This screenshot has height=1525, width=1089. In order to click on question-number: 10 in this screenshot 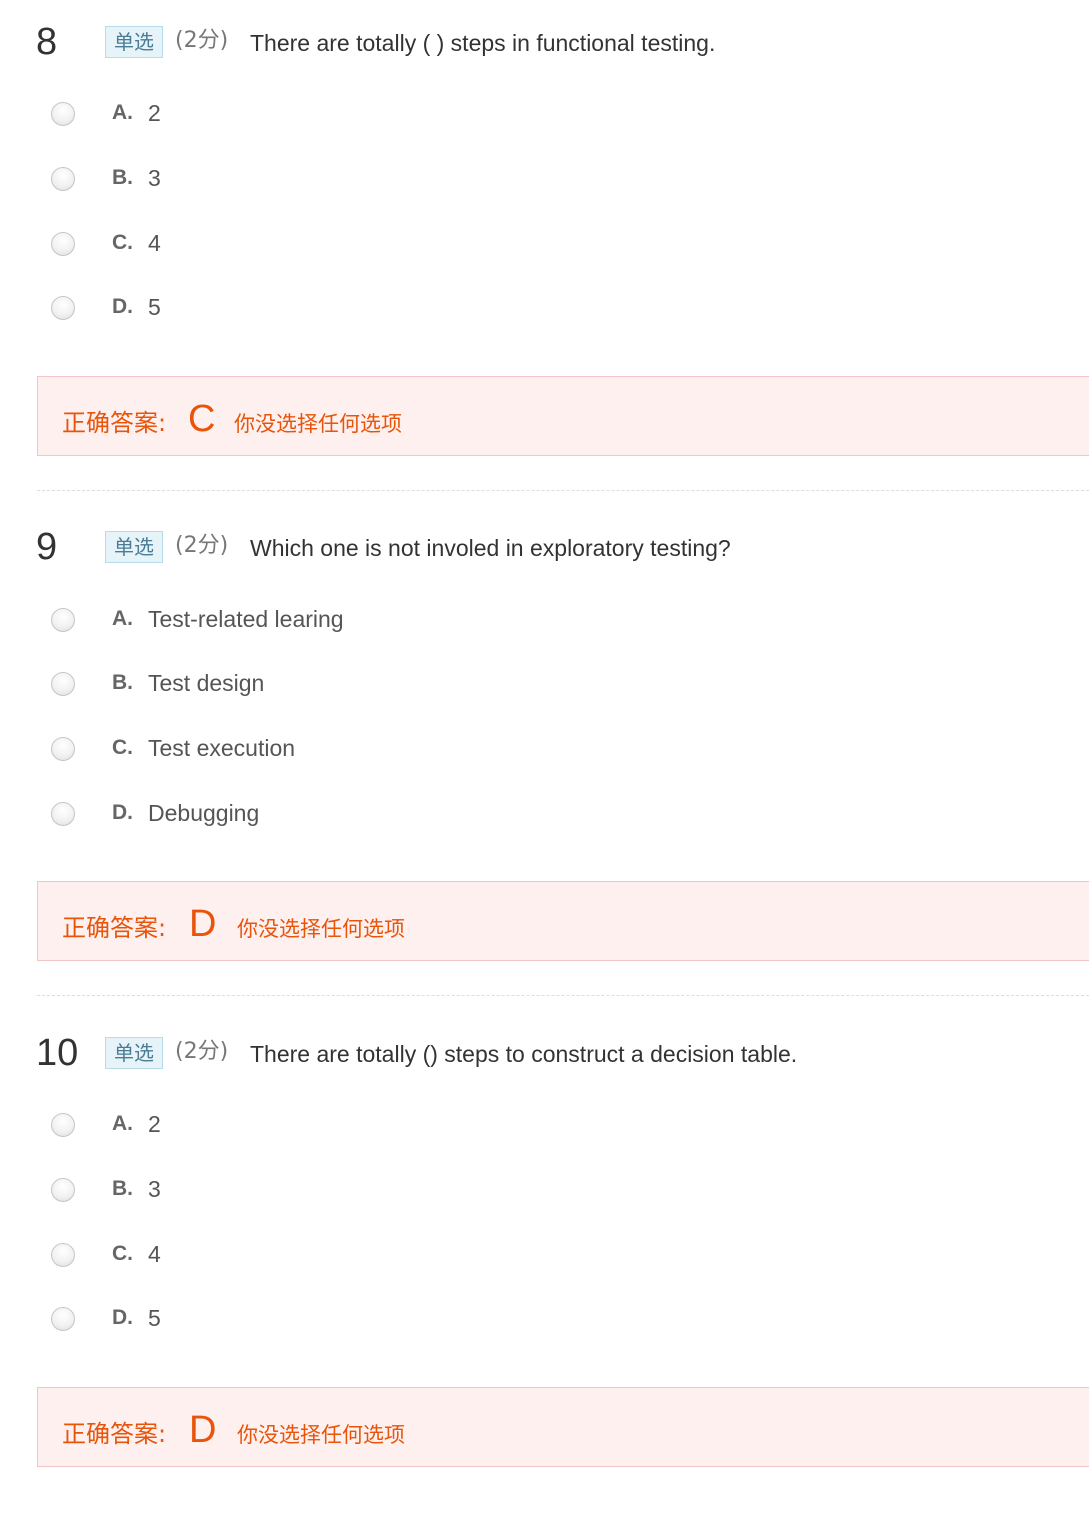, I will do `click(57, 1053)`.